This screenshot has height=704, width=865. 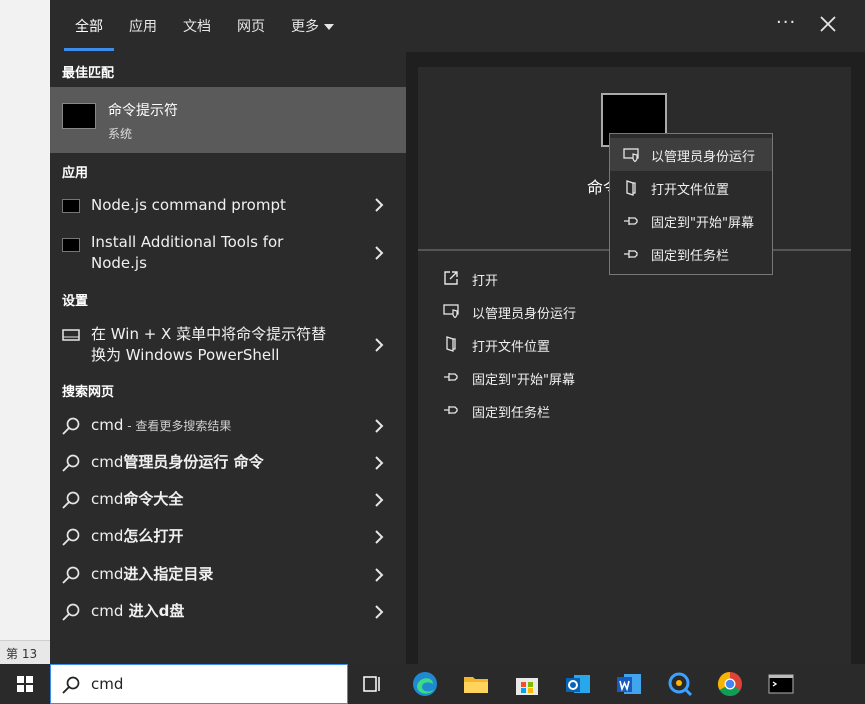 What do you see at coordinates (425, 684) in the screenshot?
I see `edge-icon` at bounding box center [425, 684].